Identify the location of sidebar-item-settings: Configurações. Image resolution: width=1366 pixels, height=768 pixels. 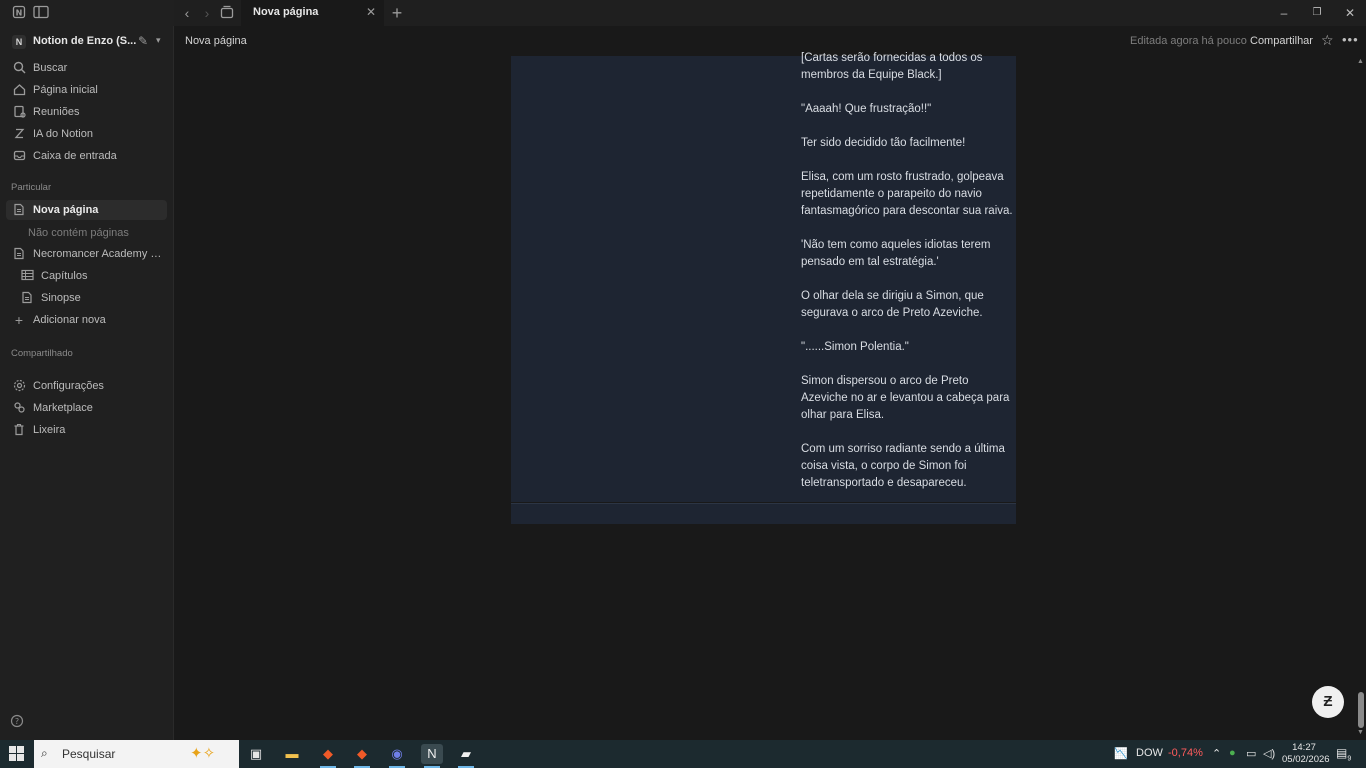
(86, 386).